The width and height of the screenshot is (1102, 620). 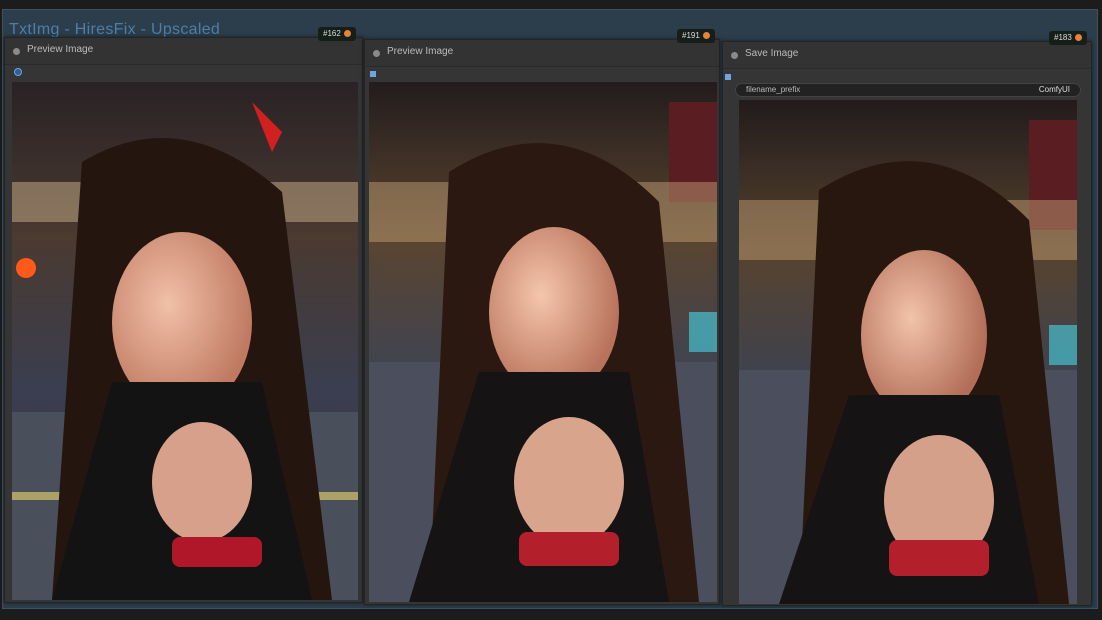 I want to click on filename-prefix-field: filename_prefix ComfyUI, so click(x=908, y=90).